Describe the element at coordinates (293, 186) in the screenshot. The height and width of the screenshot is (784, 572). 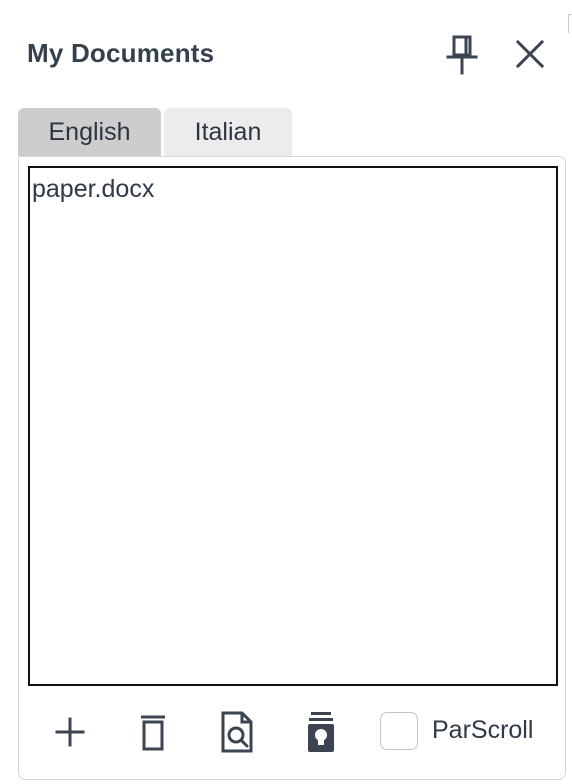
I see `list-item: paper.docx` at that location.